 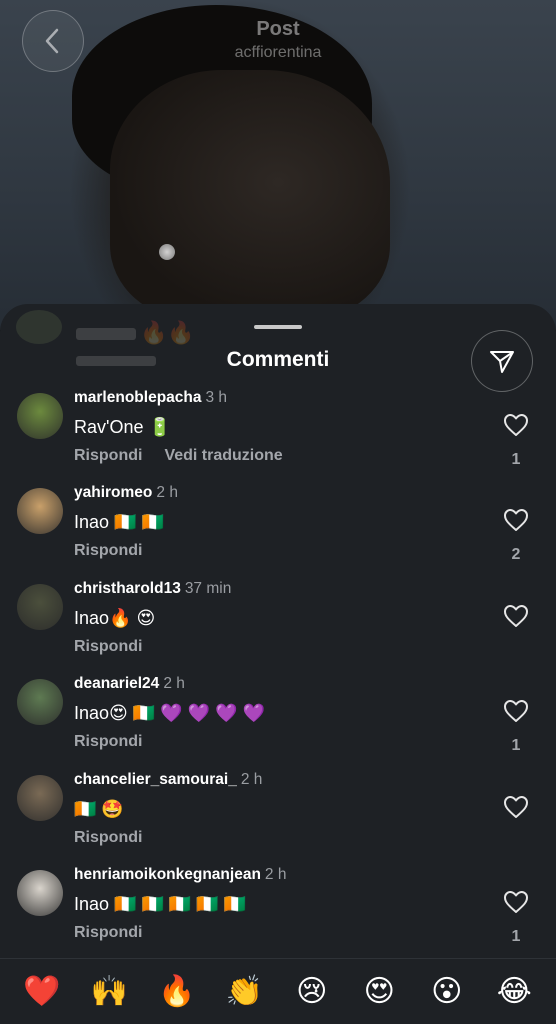 What do you see at coordinates (278, 818) in the screenshot?
I see `comment-item: chancelier_samourai_ 2 h 🇨🇮 🤩 Rispondi` at bounding box center [278, 818].